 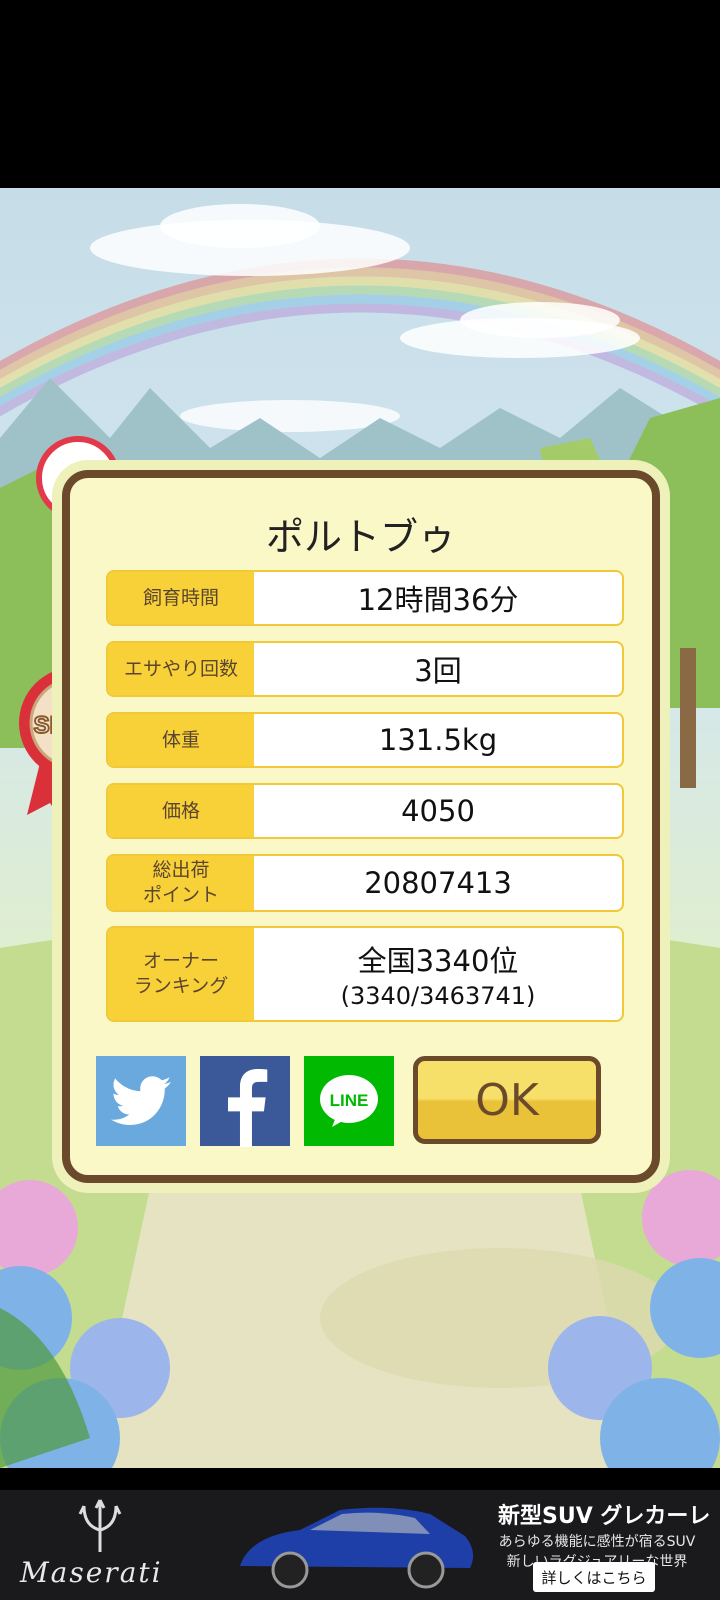 What do you see at coordinates (181, 598) in the screenshot?
I see `stat-label: 飼育時間` at bounding box center [181, 598].